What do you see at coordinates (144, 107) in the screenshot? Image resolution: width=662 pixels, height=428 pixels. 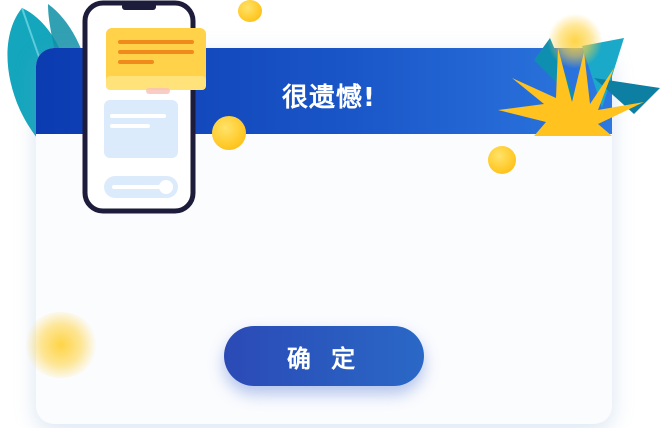 I see `phone-illustration-icon` at bounding box center [144, 107].